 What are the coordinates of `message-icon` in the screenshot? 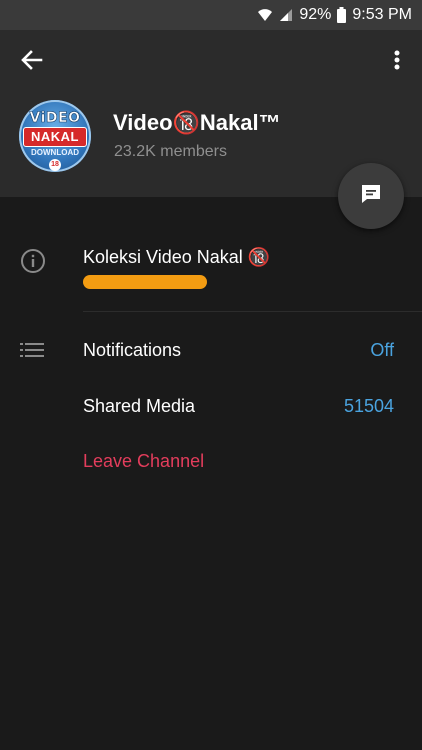 It's located at (371, 196).